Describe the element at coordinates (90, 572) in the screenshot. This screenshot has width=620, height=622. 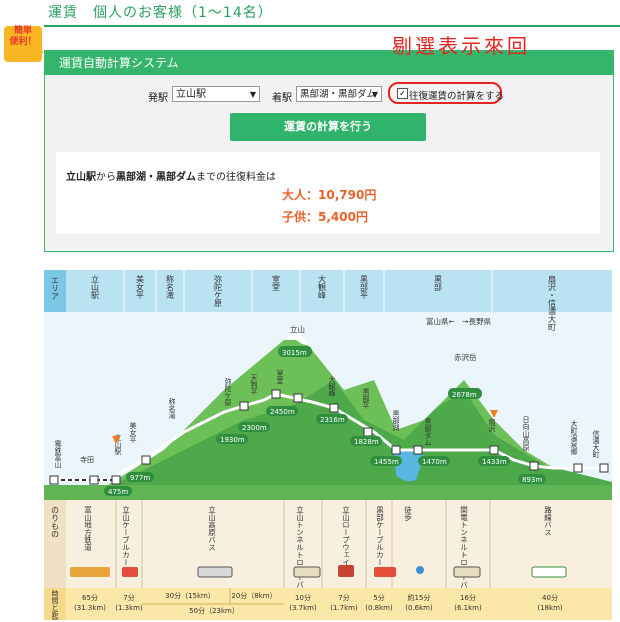
I see `train-icon` at that location.